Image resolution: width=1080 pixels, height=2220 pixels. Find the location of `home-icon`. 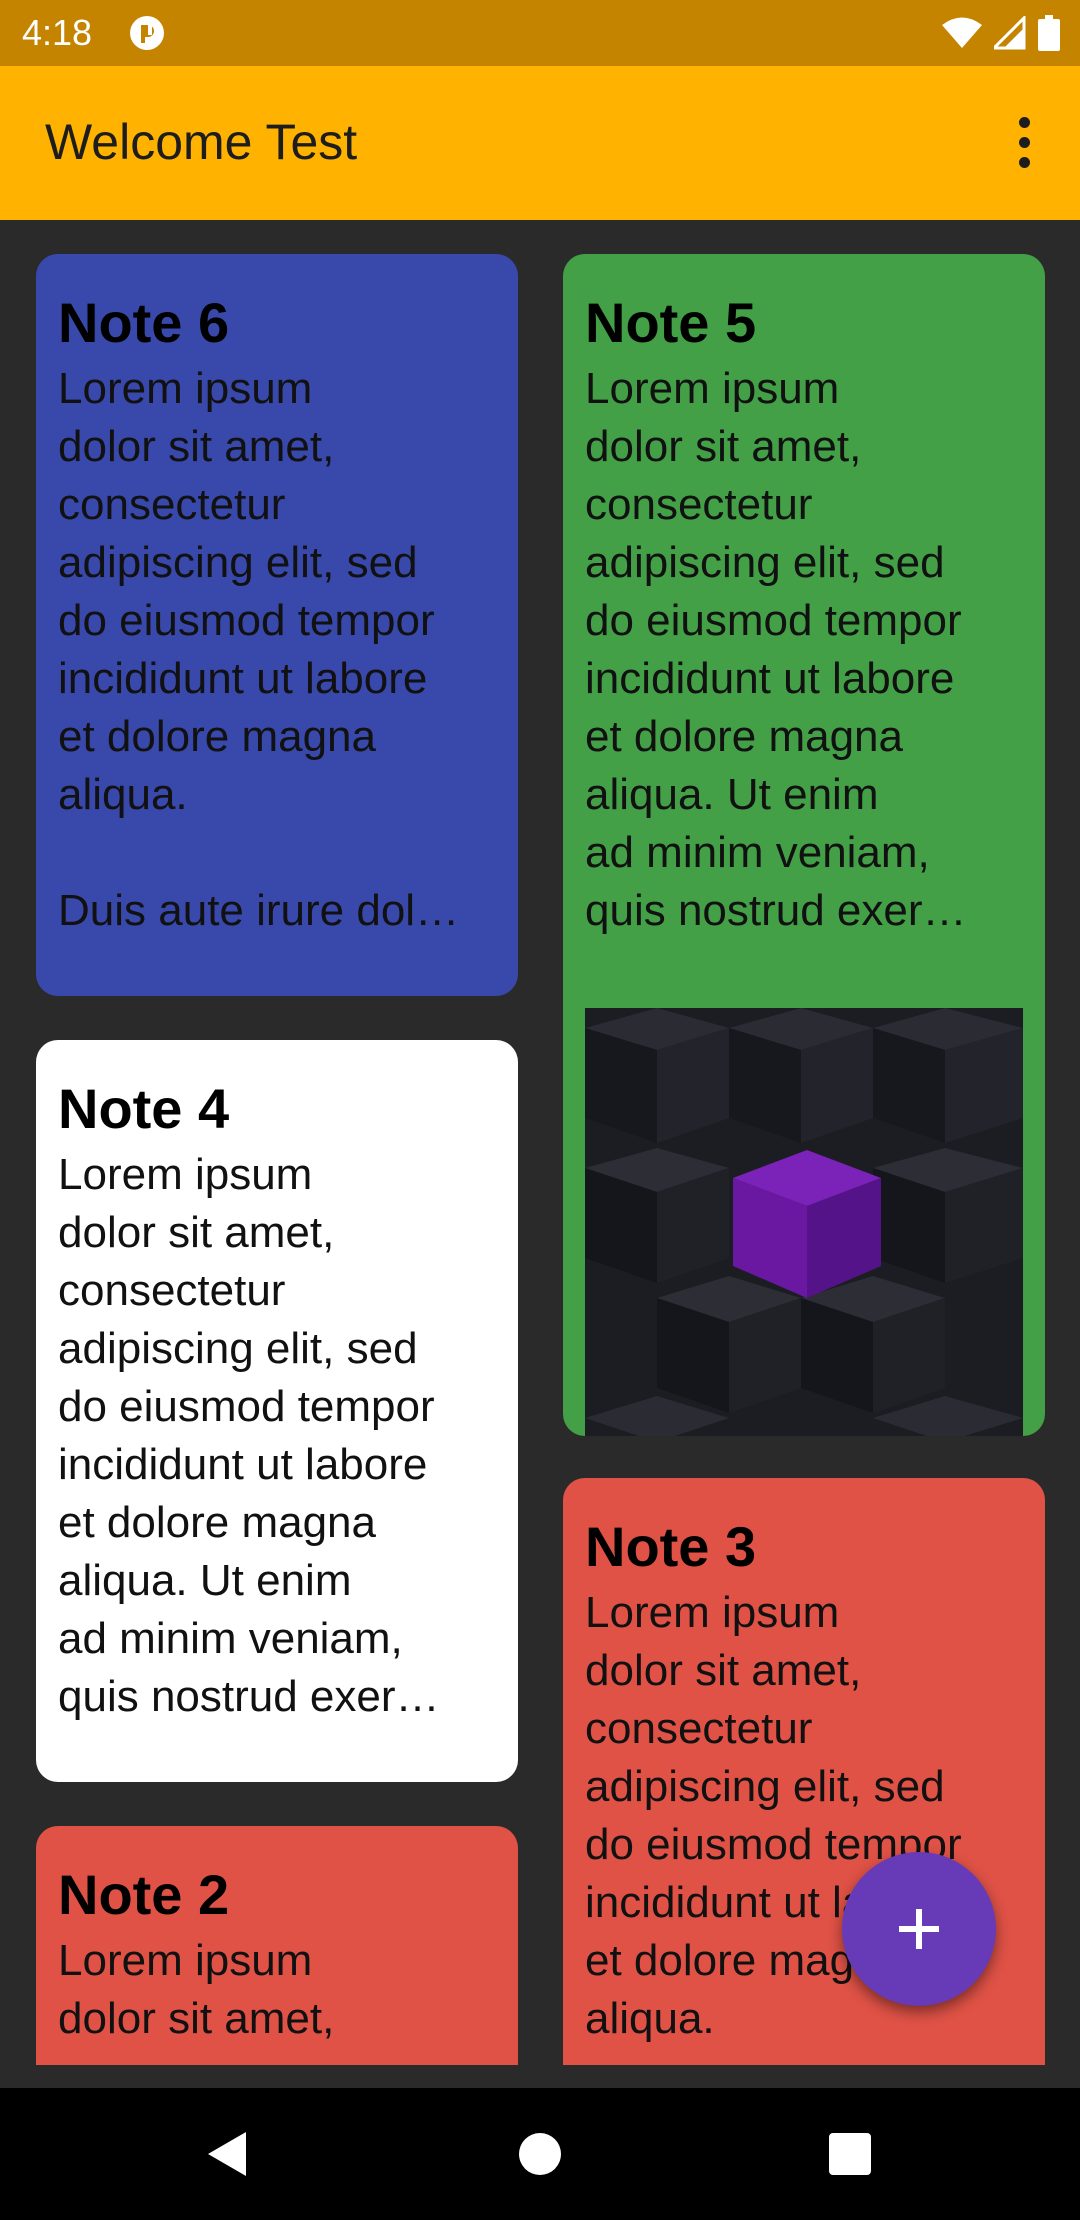

home-icon is located at coordinates (540, 2154).